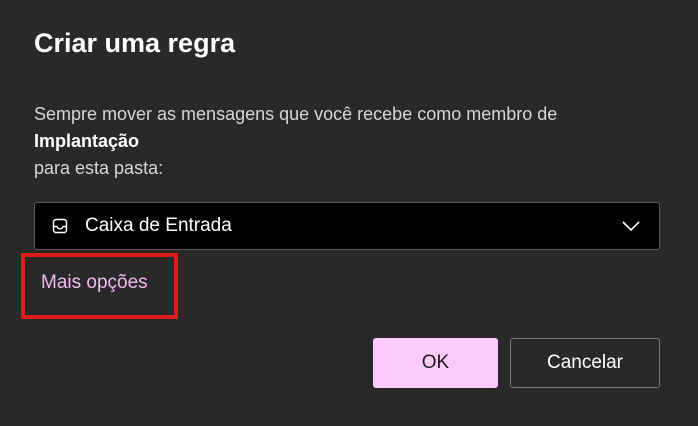 This screenshot has width=698, height=426. I want to click on folder-dropdown: Caixa de Entrada, so click(347, 226).